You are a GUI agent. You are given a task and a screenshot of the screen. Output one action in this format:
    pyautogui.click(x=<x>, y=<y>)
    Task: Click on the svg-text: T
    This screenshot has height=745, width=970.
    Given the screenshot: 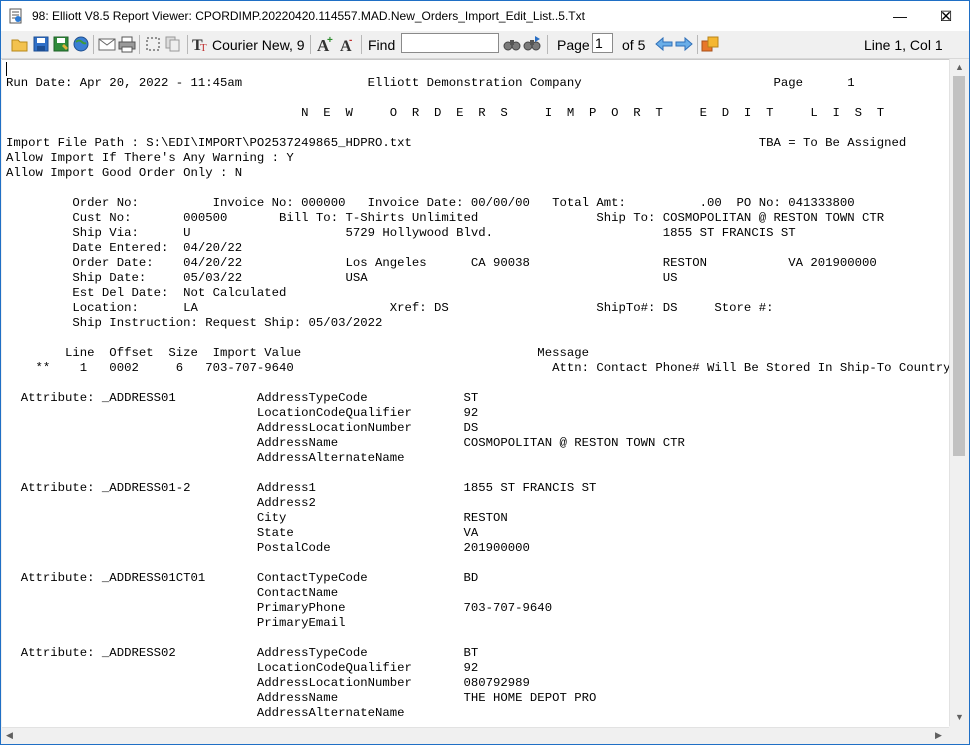 What is the action you would take?
    pyautogui.click(x=203, y=47)
    